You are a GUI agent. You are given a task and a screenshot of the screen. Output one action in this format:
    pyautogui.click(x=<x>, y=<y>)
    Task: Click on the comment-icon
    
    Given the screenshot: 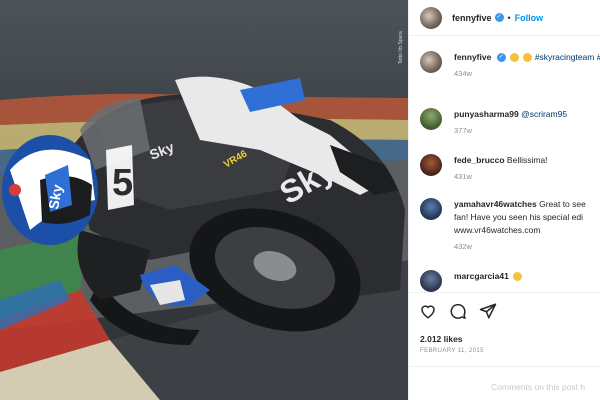 What is the action you would take?
    pyautogui.click(x=458, y=311)
    